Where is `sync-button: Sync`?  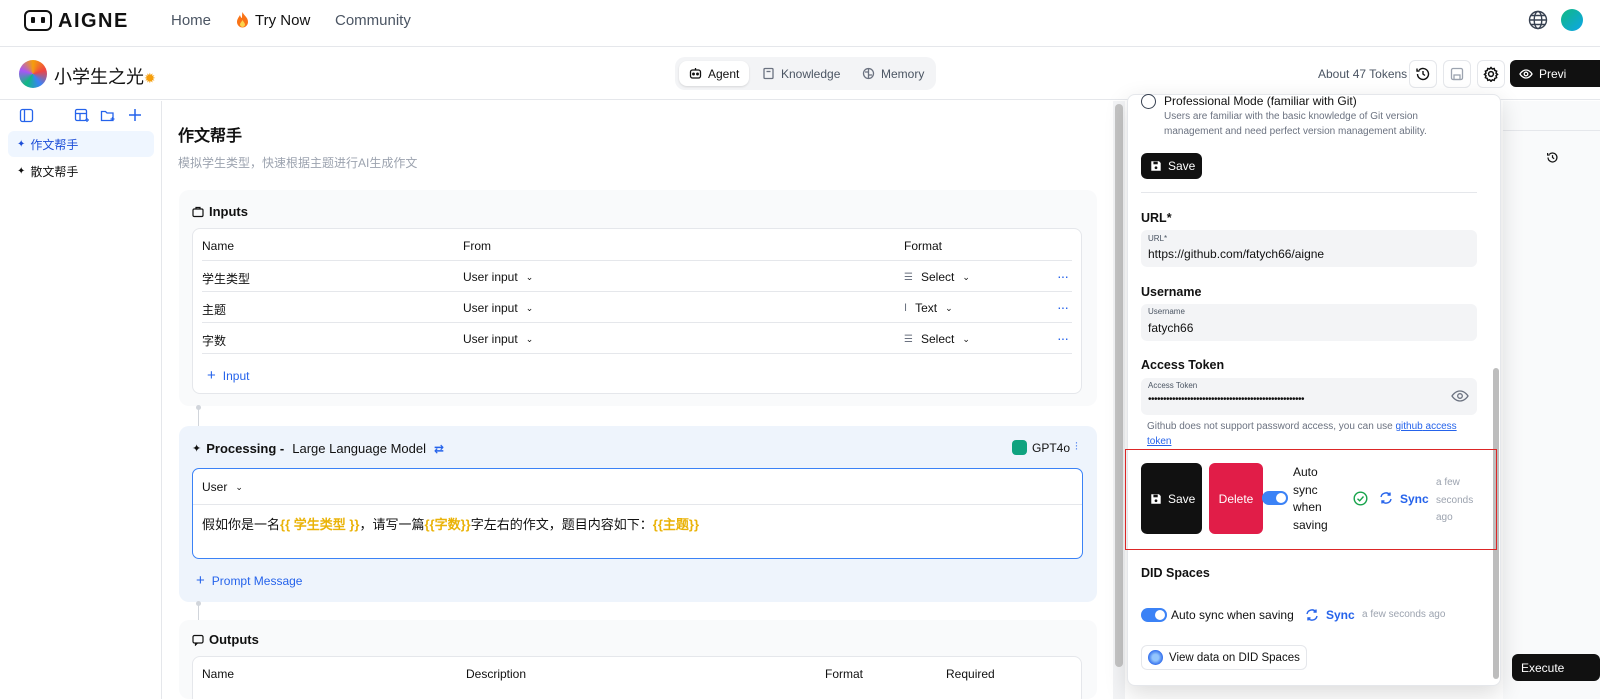 sync-button: Sync is located at coordinates (1414, 499).